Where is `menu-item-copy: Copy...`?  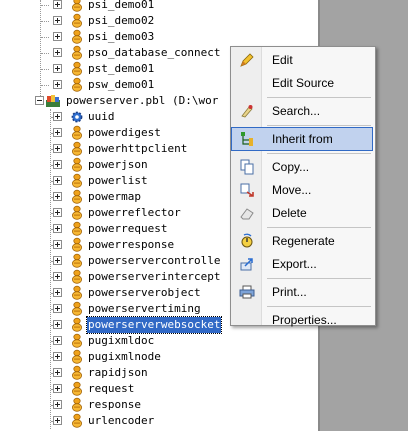
menu-item-copy: Copy... is located at coordinates (302, 167).